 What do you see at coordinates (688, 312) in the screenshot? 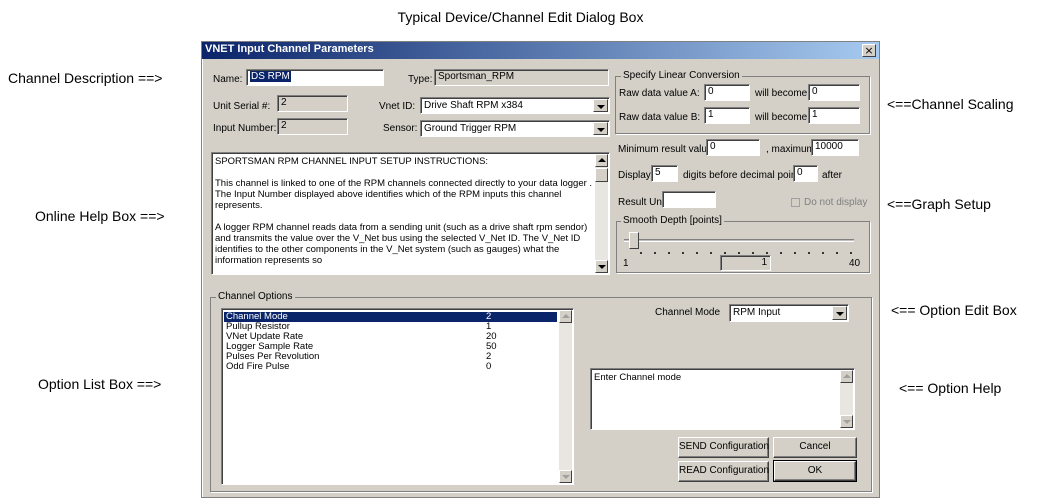
I see `option-edit-label: Channel Mode` at bounding box center [688, 312].